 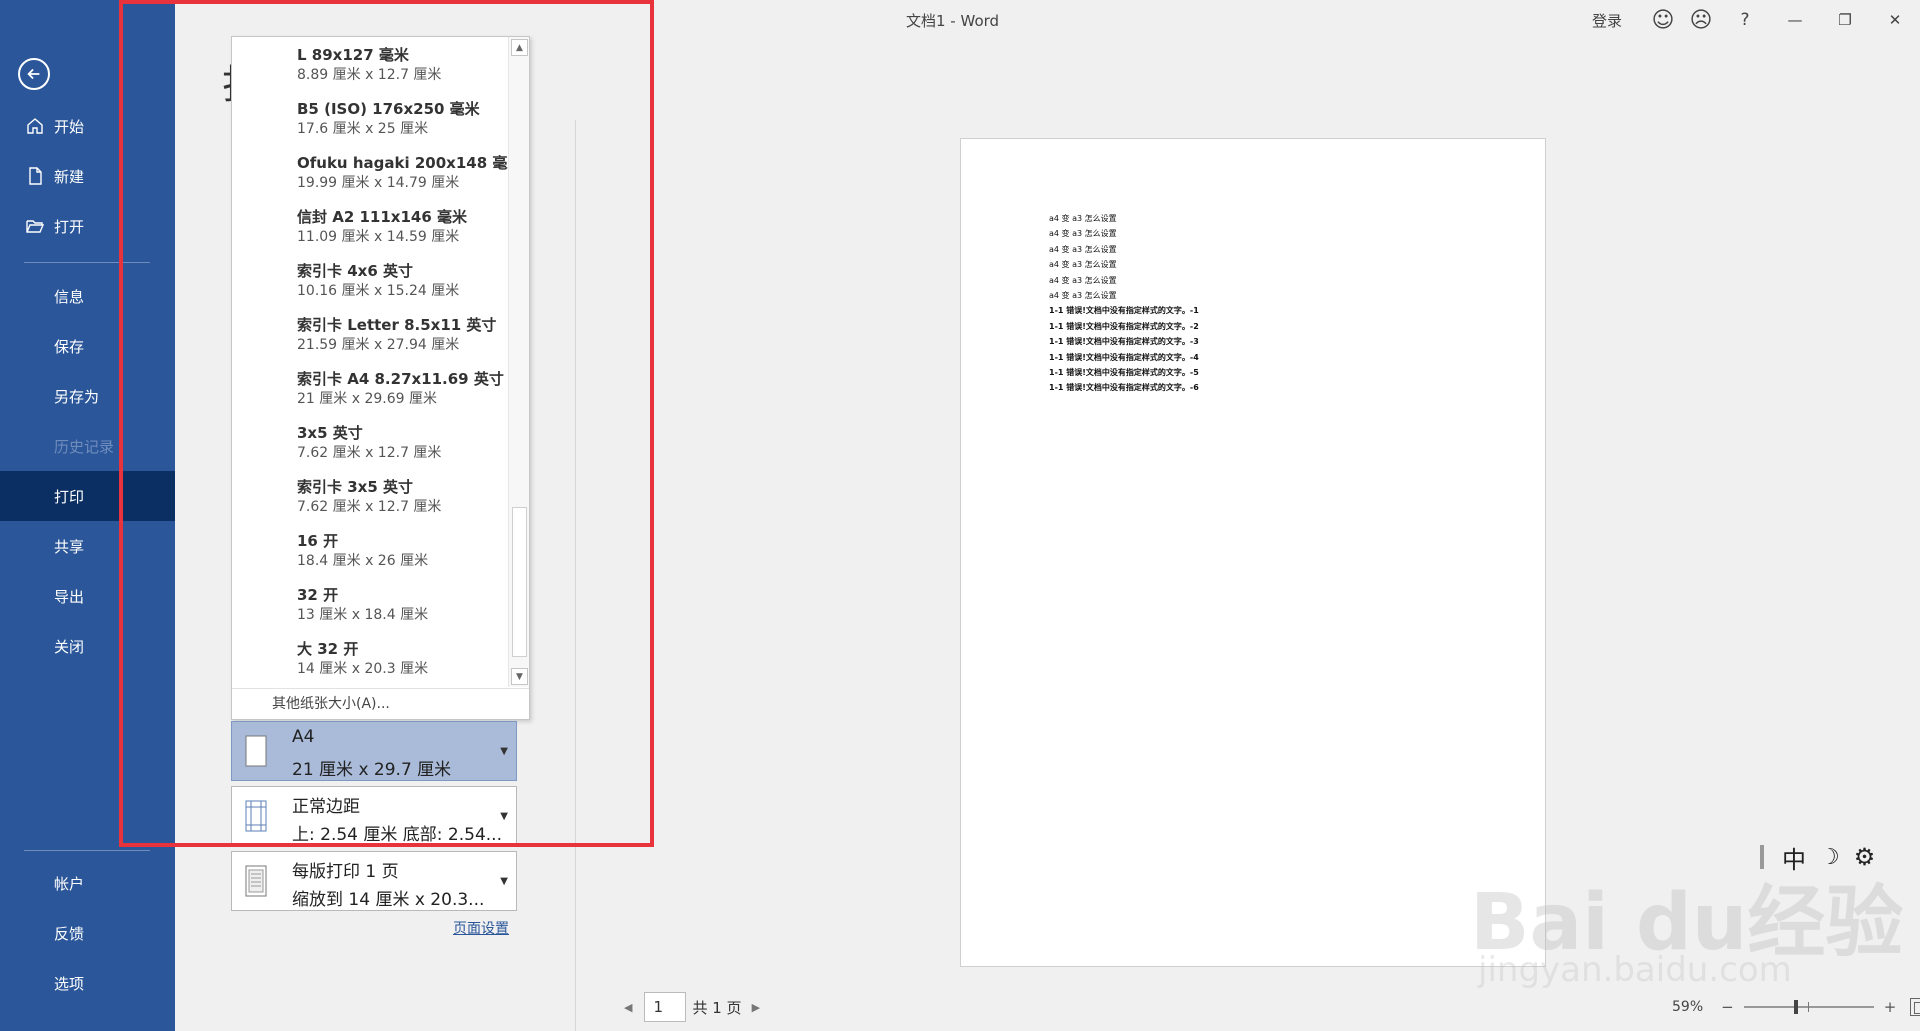 I want to click on chevron-down-icon: ▼, so click(x=504, y=881).